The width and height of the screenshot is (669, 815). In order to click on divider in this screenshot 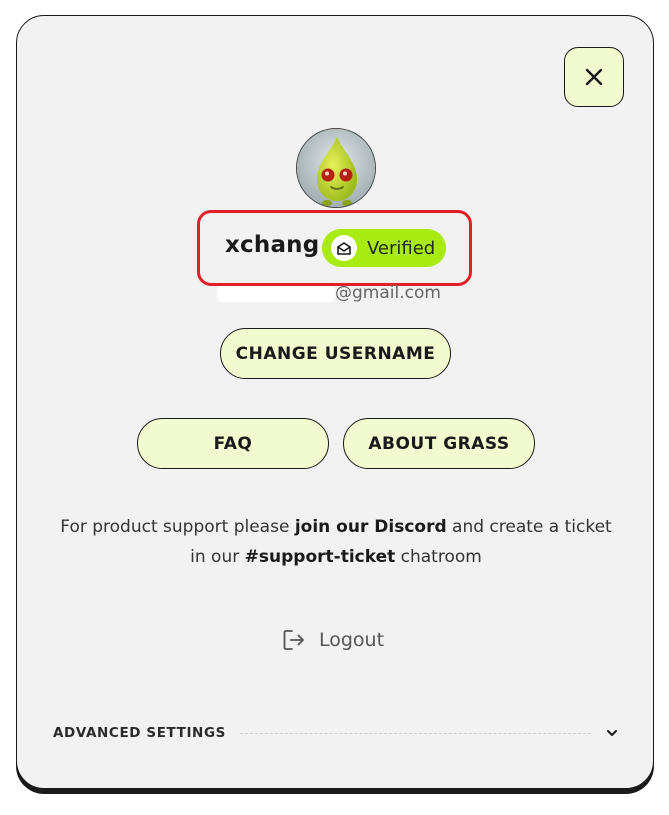, I will do `click(415, 733)`.